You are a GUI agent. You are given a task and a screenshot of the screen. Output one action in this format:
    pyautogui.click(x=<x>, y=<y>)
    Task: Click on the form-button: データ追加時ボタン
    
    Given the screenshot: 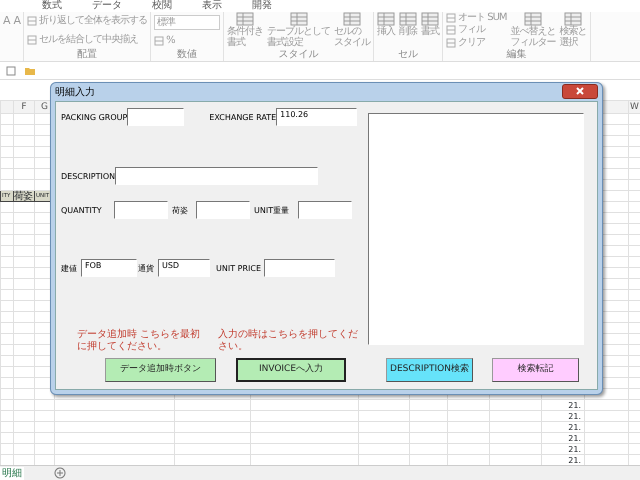 What is the action you would take?
    pyautogui.click(x=160, y=370)
    